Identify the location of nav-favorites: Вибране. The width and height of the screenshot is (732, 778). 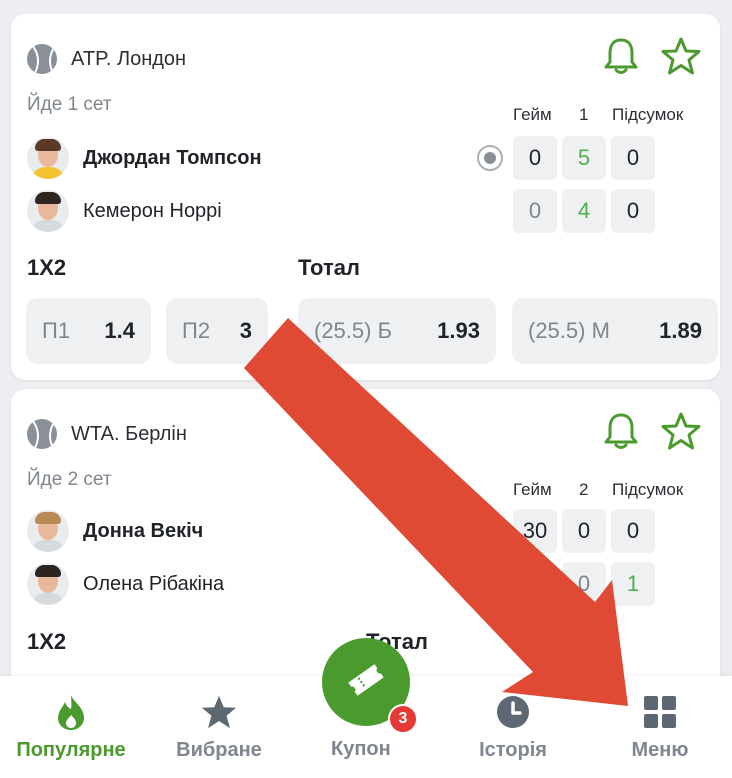
(219, 719).